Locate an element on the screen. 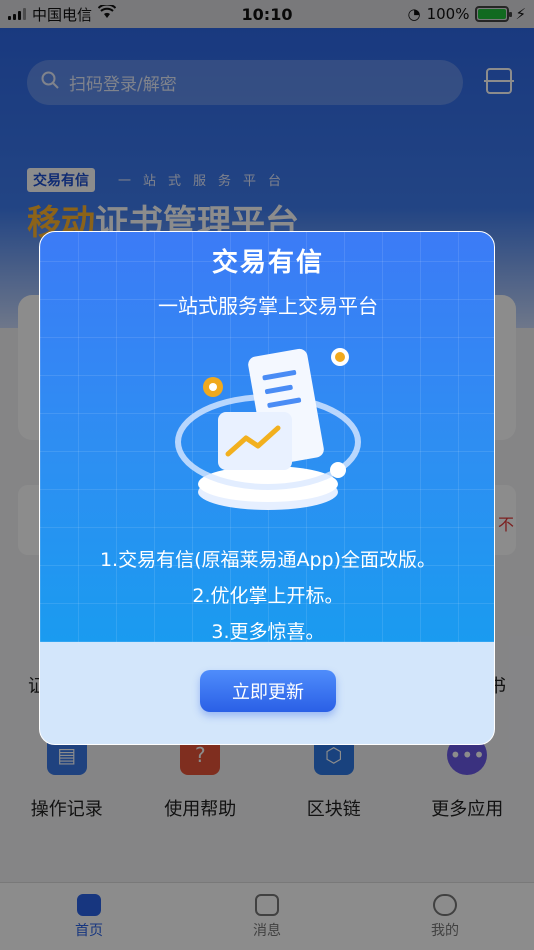 Image resolution: width=534 pixels, height=950 pixels. update-now-button: 立即更新 is located at coordinates (268, 691).